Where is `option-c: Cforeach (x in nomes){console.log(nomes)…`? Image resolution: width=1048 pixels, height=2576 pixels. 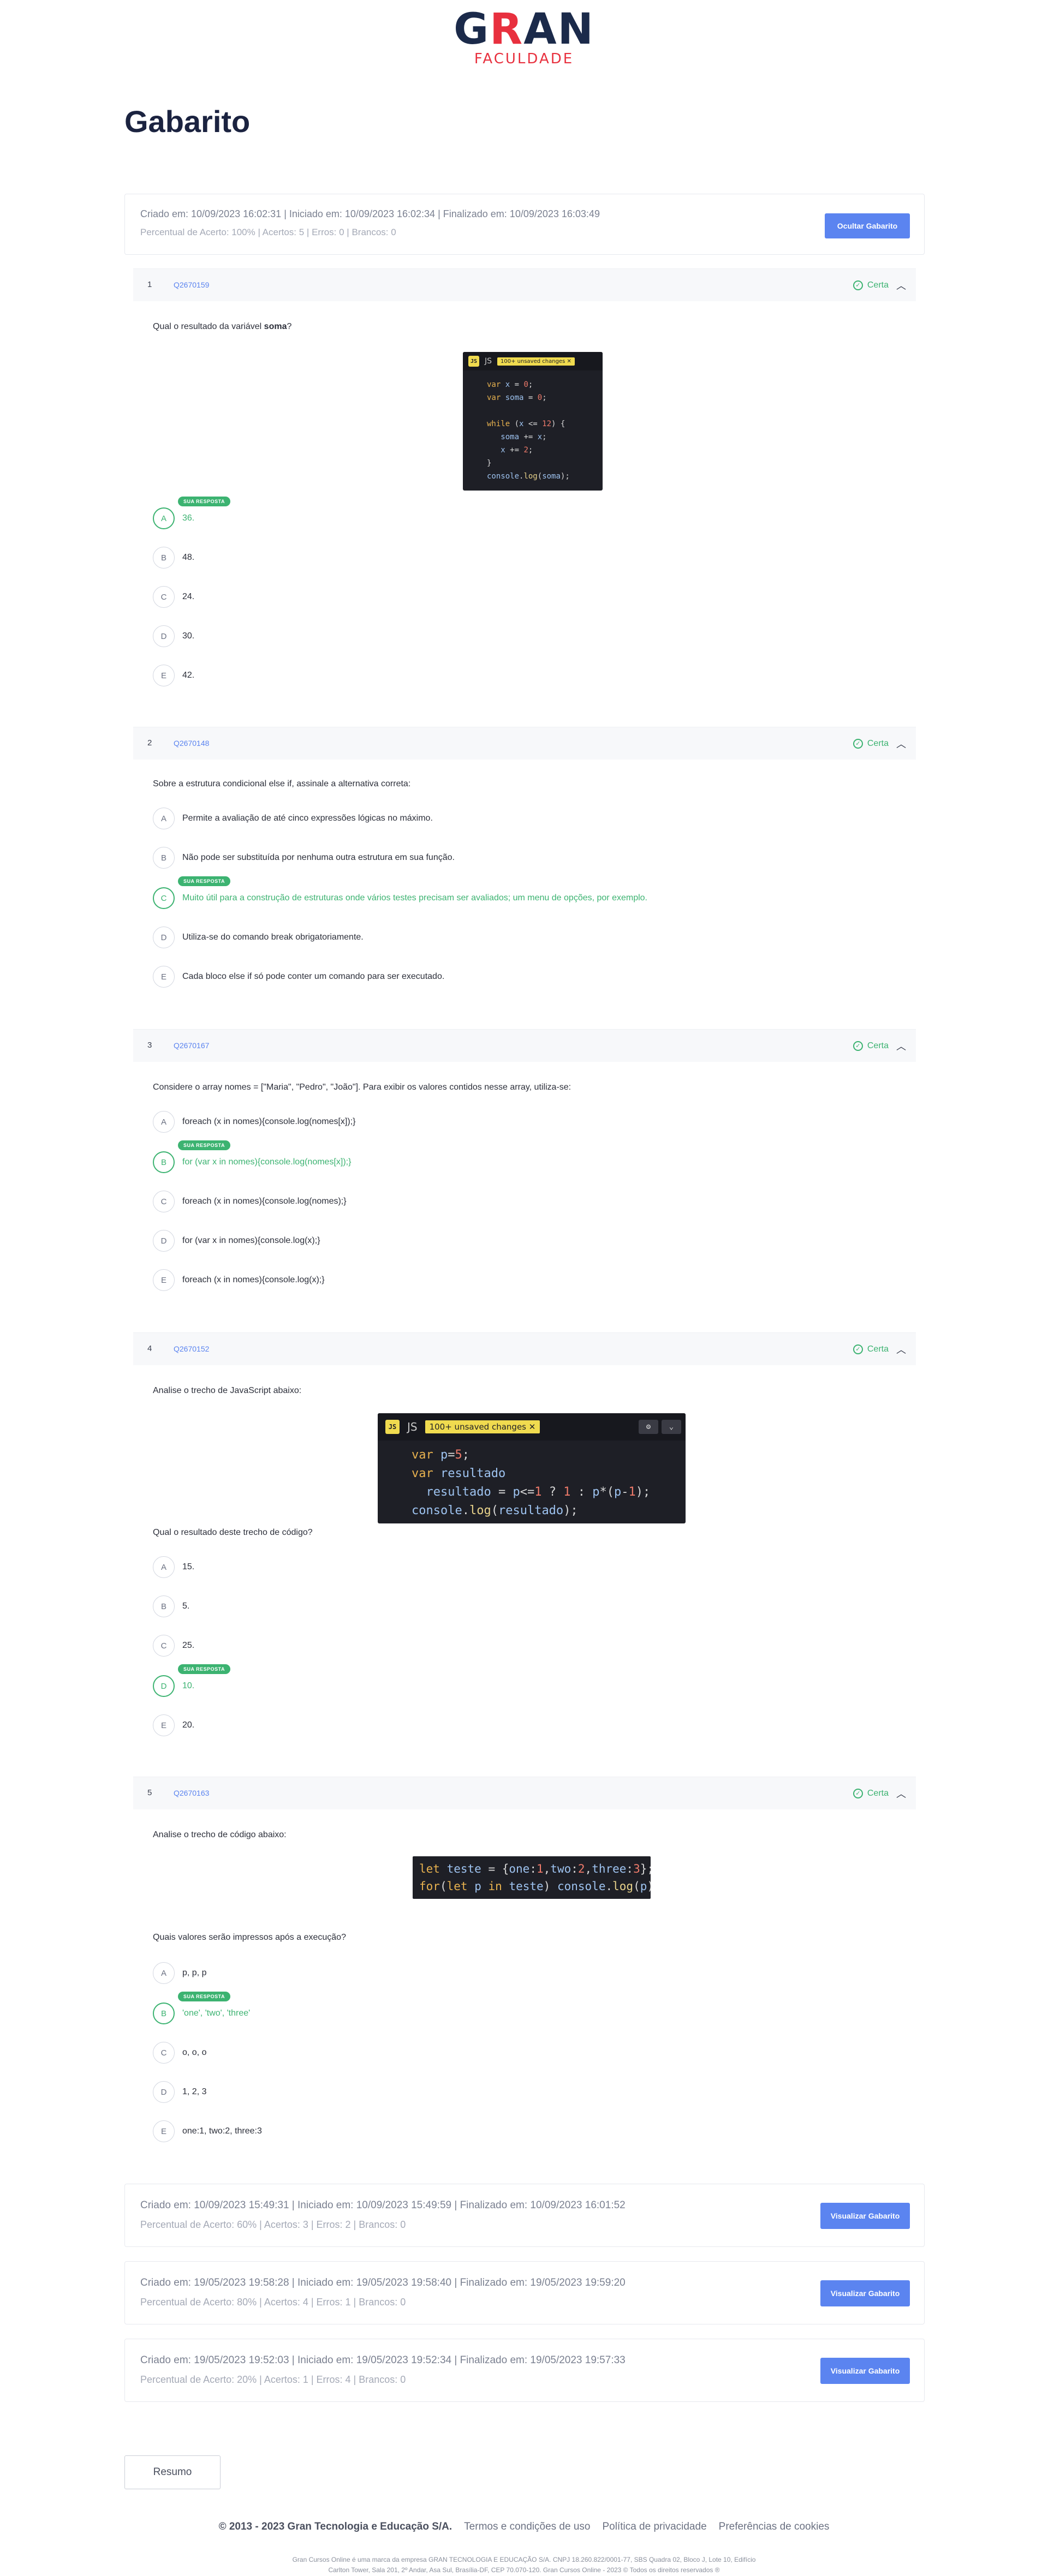 option-c: Cforeach (x in nomes){console.log(nomes)… is located at coordinates (250, 1201).